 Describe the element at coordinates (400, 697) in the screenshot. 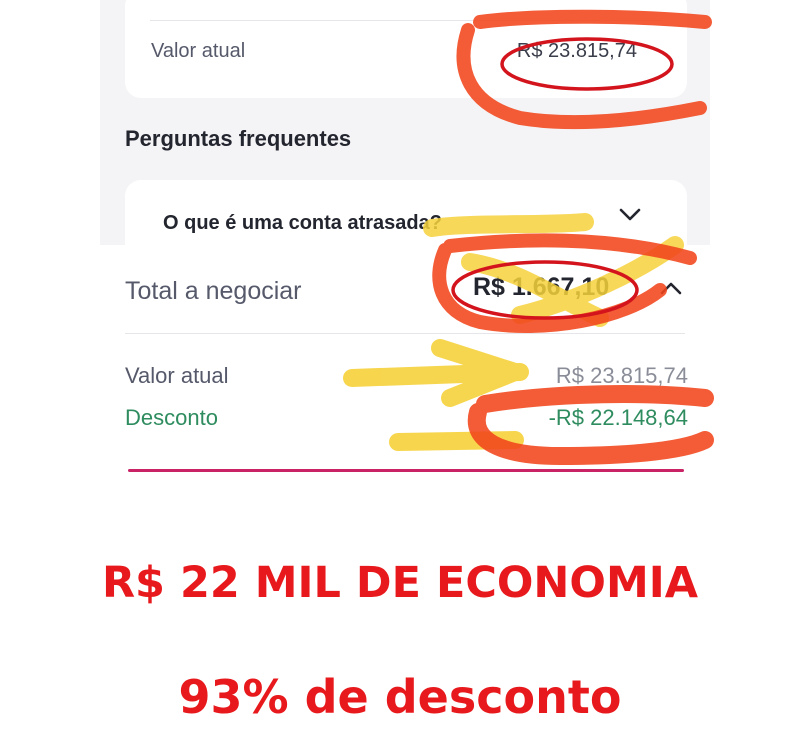

I see `subline-discount: 93% de desconto` at that location.